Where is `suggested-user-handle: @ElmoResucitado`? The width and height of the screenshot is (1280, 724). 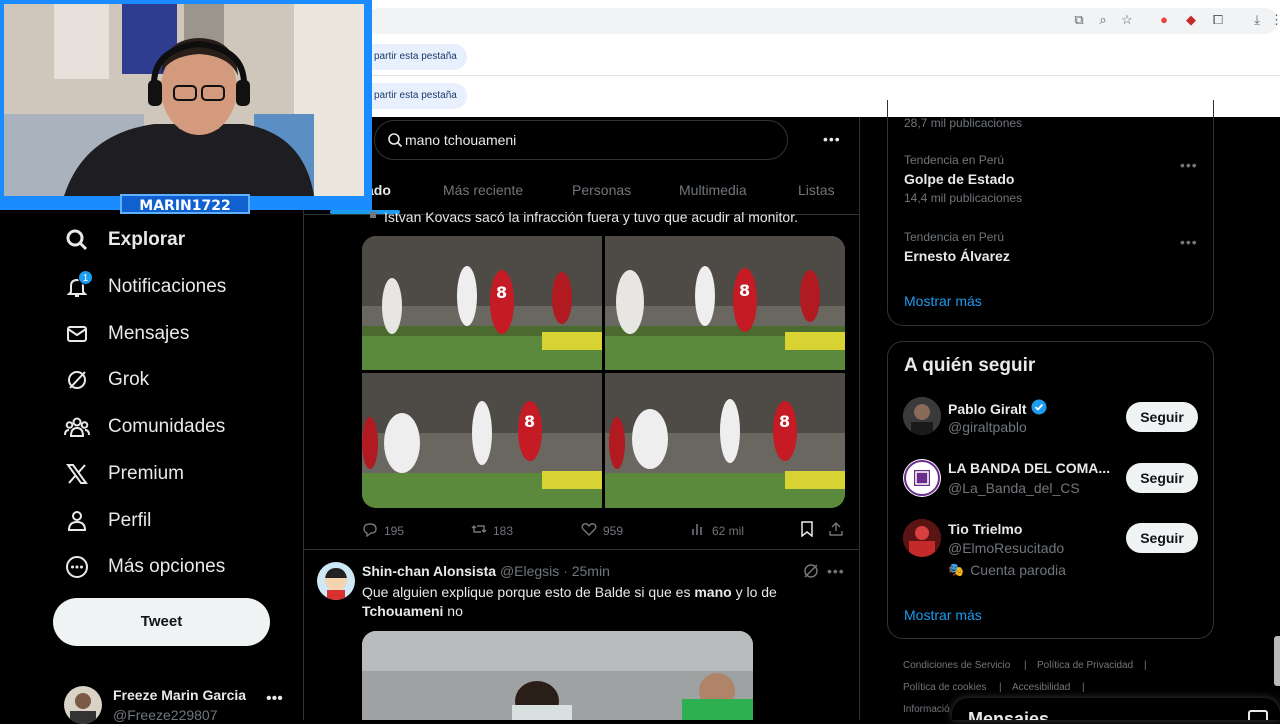
suggested-user-handle: @ElmoResucitado is located at coordinates (1006, 548).